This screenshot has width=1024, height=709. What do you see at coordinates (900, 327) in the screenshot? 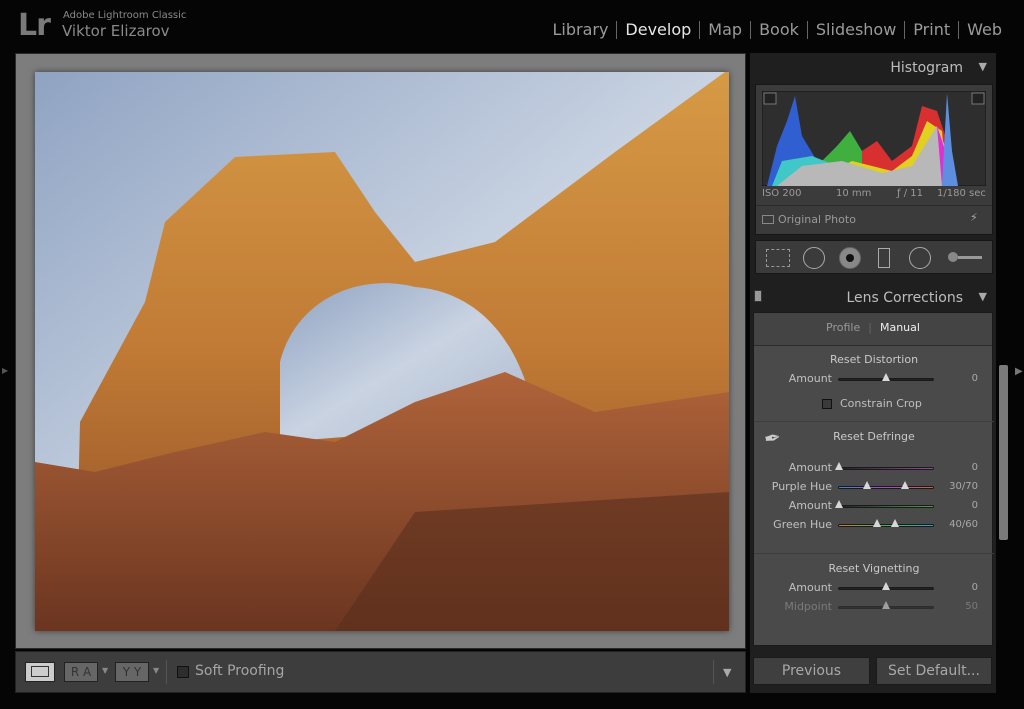
I see `tab-manual: Manual` at bounding box center [900, 327].